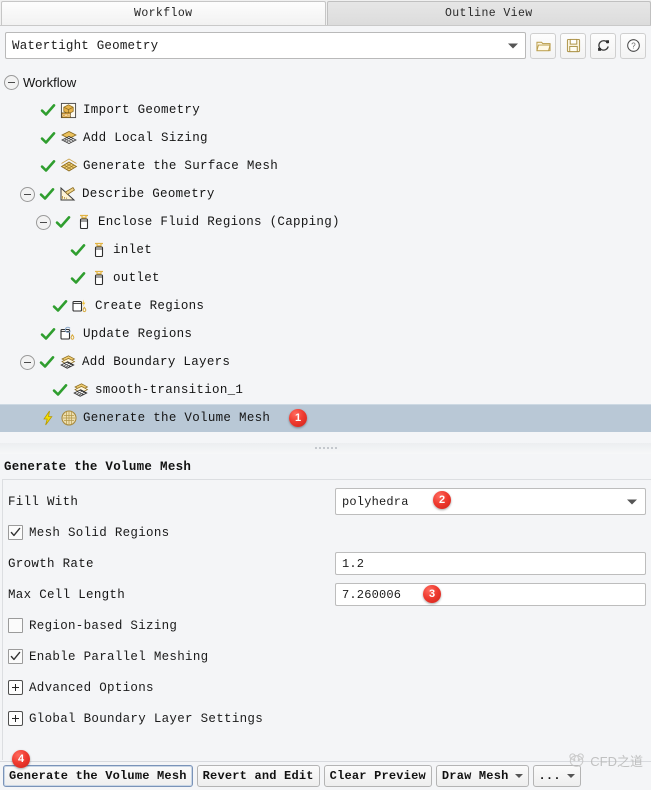 This screenshot has height=790, width=651. What do you see at coordinates (68, 138) in the screenshot?
I see `local-sizing-icon` at bounding box center [68, 138].